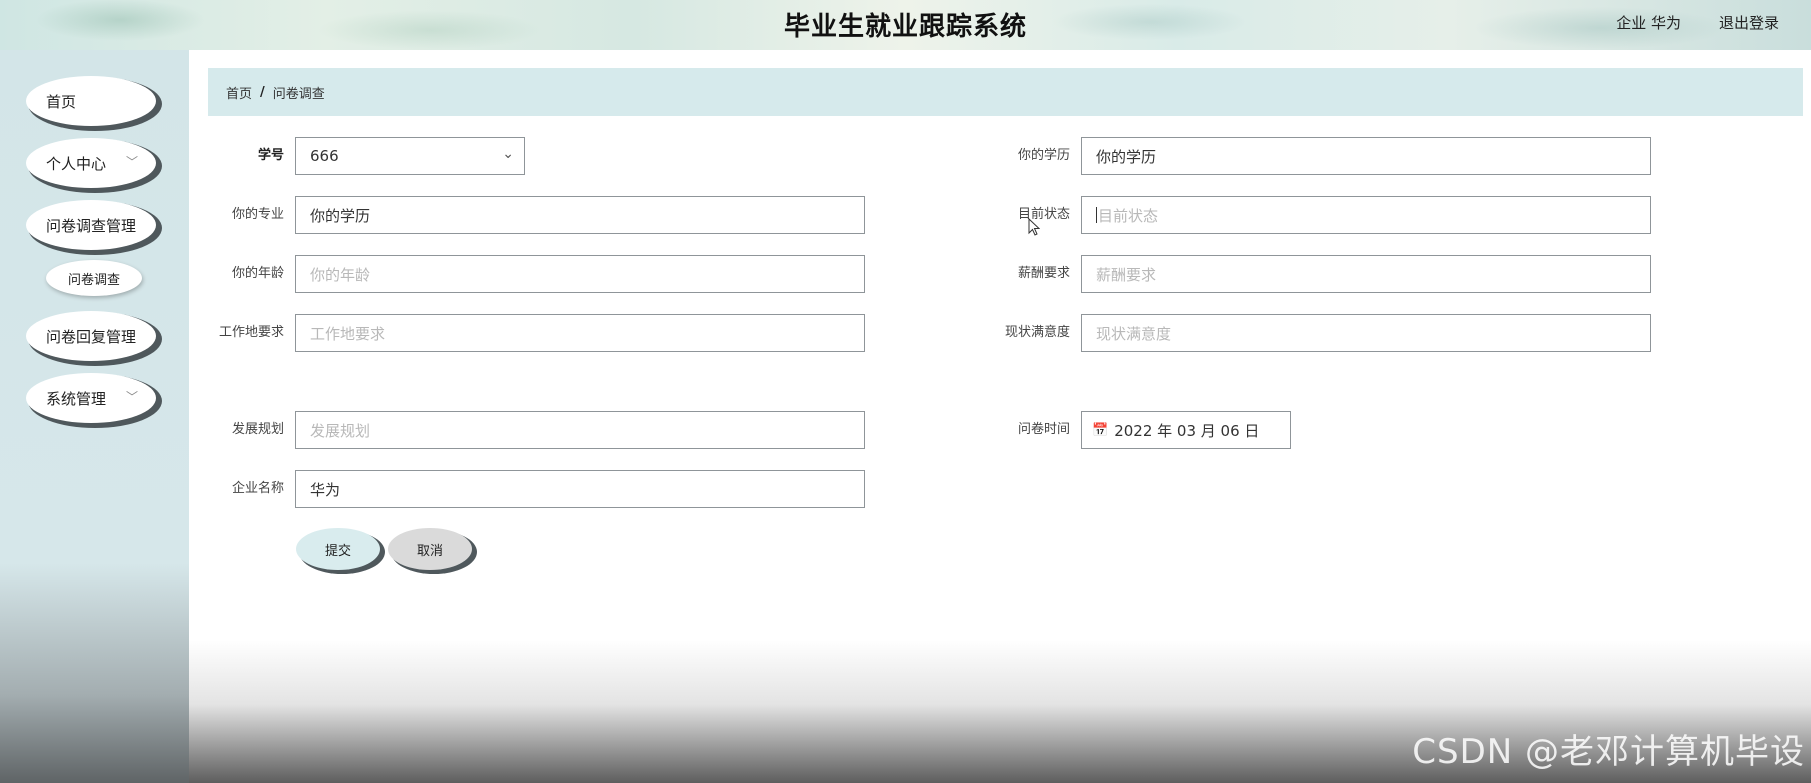 Image resolution: width=1811 pixels, height=783 pixels. I want to click on sidebar-item-survey-reply-management: 问卷回复管理, so click(91, 336).